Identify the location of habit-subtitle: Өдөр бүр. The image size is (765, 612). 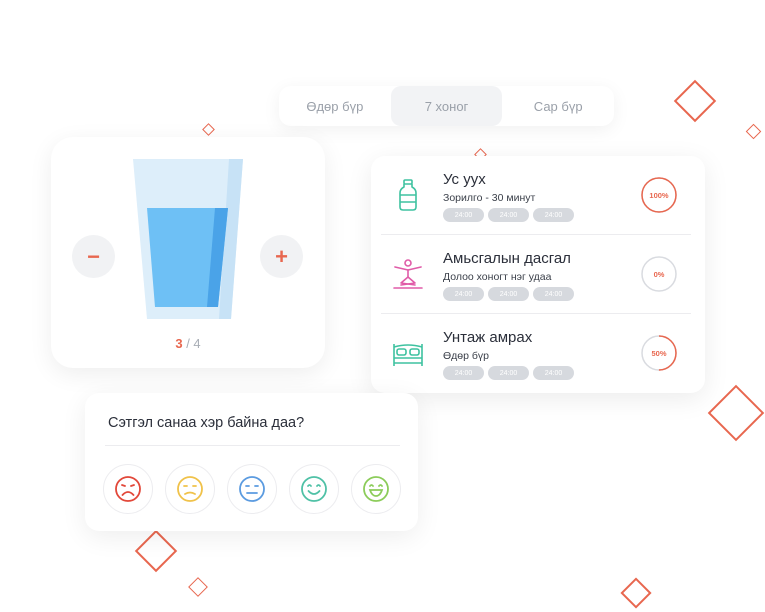
(466, 356).